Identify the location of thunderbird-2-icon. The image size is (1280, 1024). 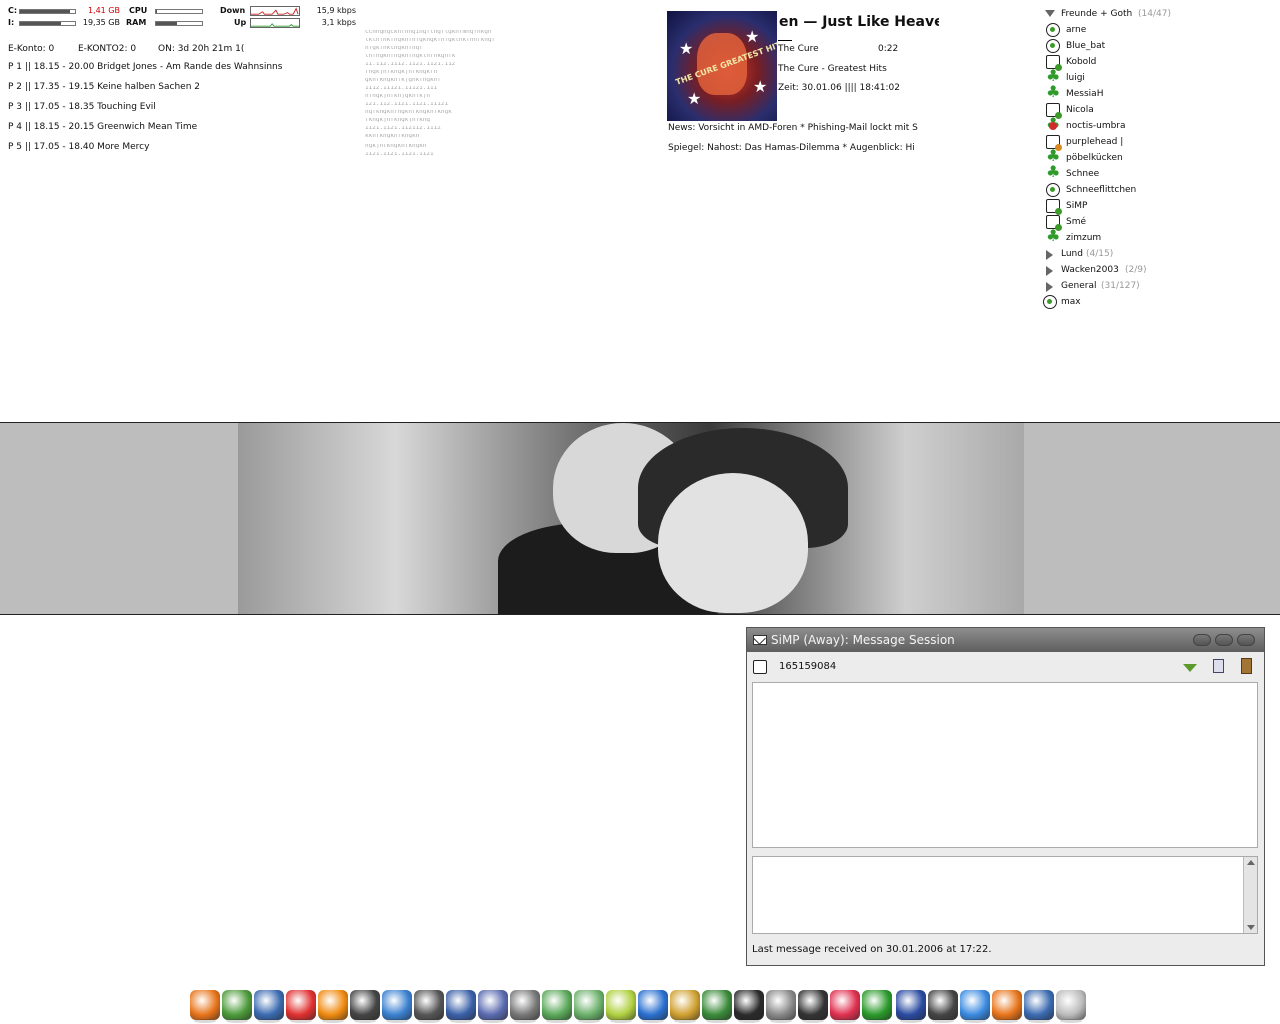
(1039, 1006).